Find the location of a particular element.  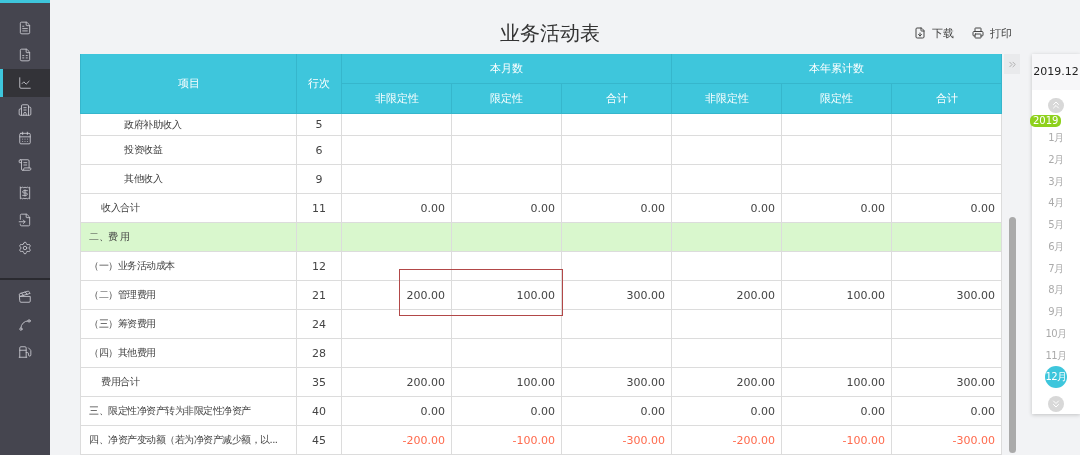

page-title: 业务活动表 is located at coordinates (550, 33).